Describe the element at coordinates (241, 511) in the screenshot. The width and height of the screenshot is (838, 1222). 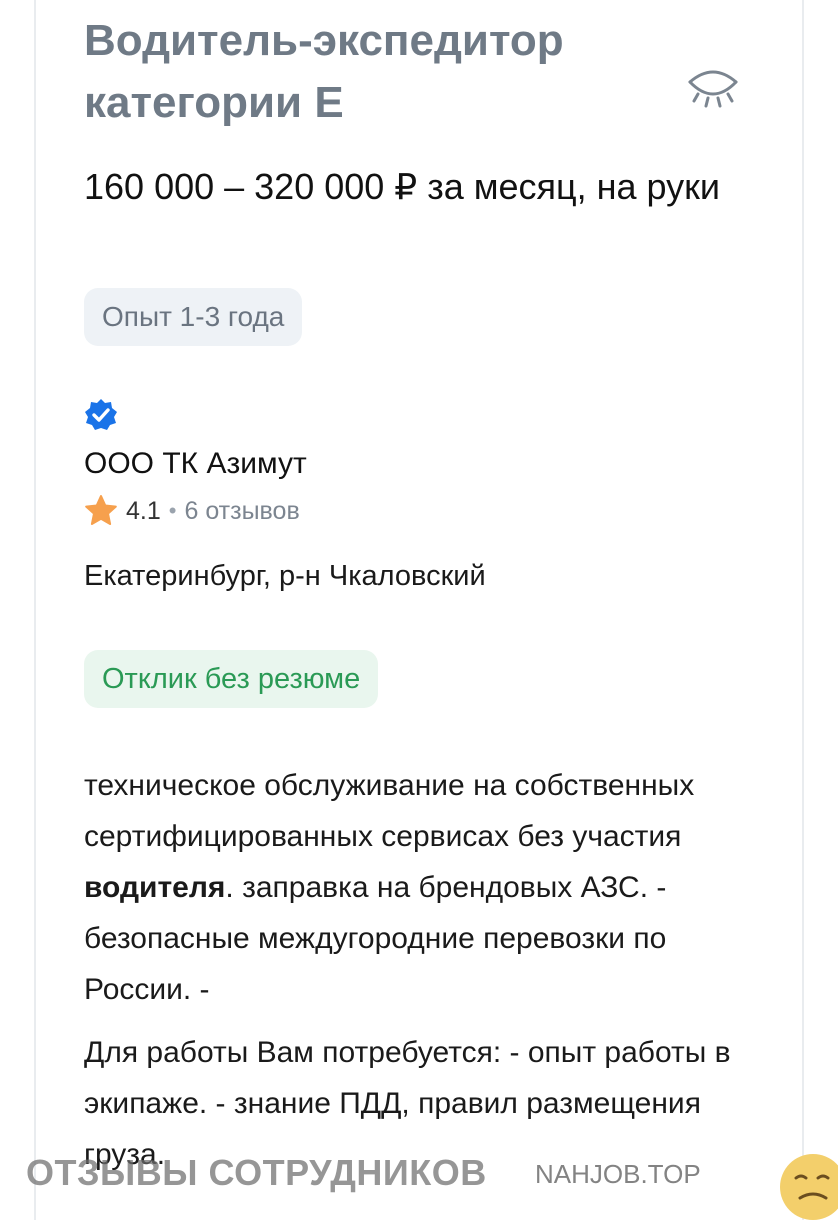
I see `reviews-link: 6 отзывов` at that location.